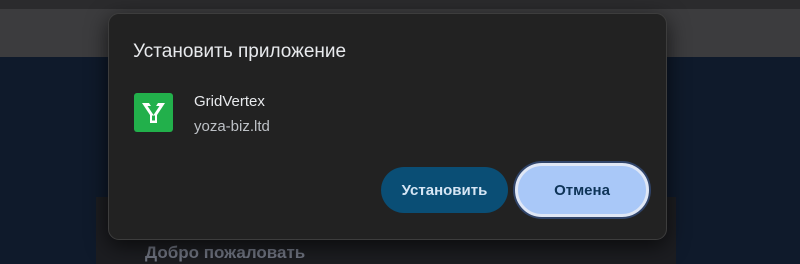 The image size is (800, 264). Describe the element at coordinates (240, 51) in the screenshot. I see `dialog-title: Установить приложение` at that location.